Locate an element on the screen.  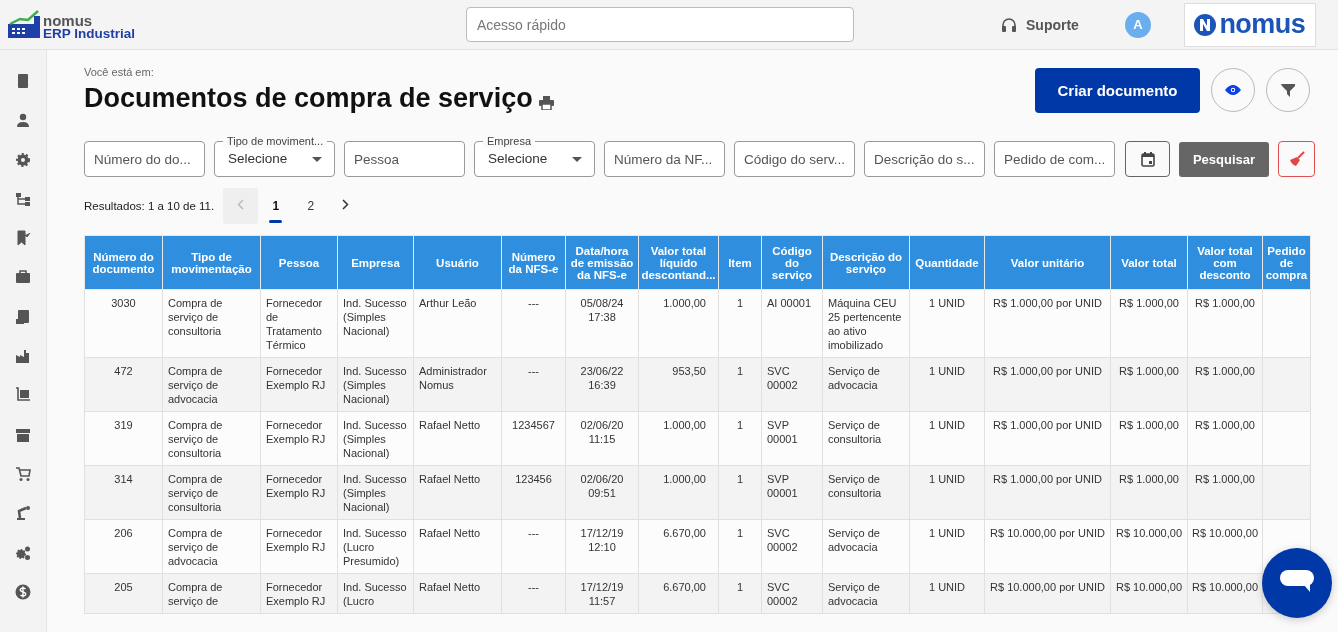
gear-icon is located at coordinates (23, 159).